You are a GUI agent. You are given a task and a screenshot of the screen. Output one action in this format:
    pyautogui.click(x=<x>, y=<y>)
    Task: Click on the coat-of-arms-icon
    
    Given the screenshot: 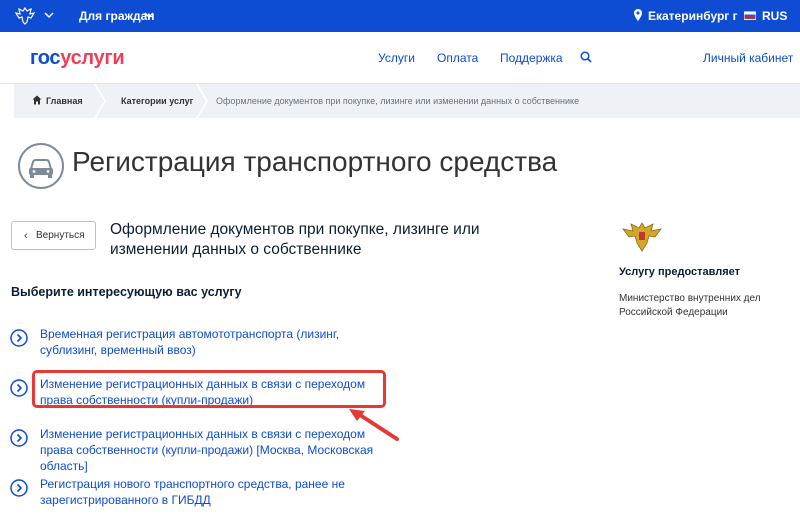 What is the action you would take?
    pyautogui.click(x=25, y=16)
    